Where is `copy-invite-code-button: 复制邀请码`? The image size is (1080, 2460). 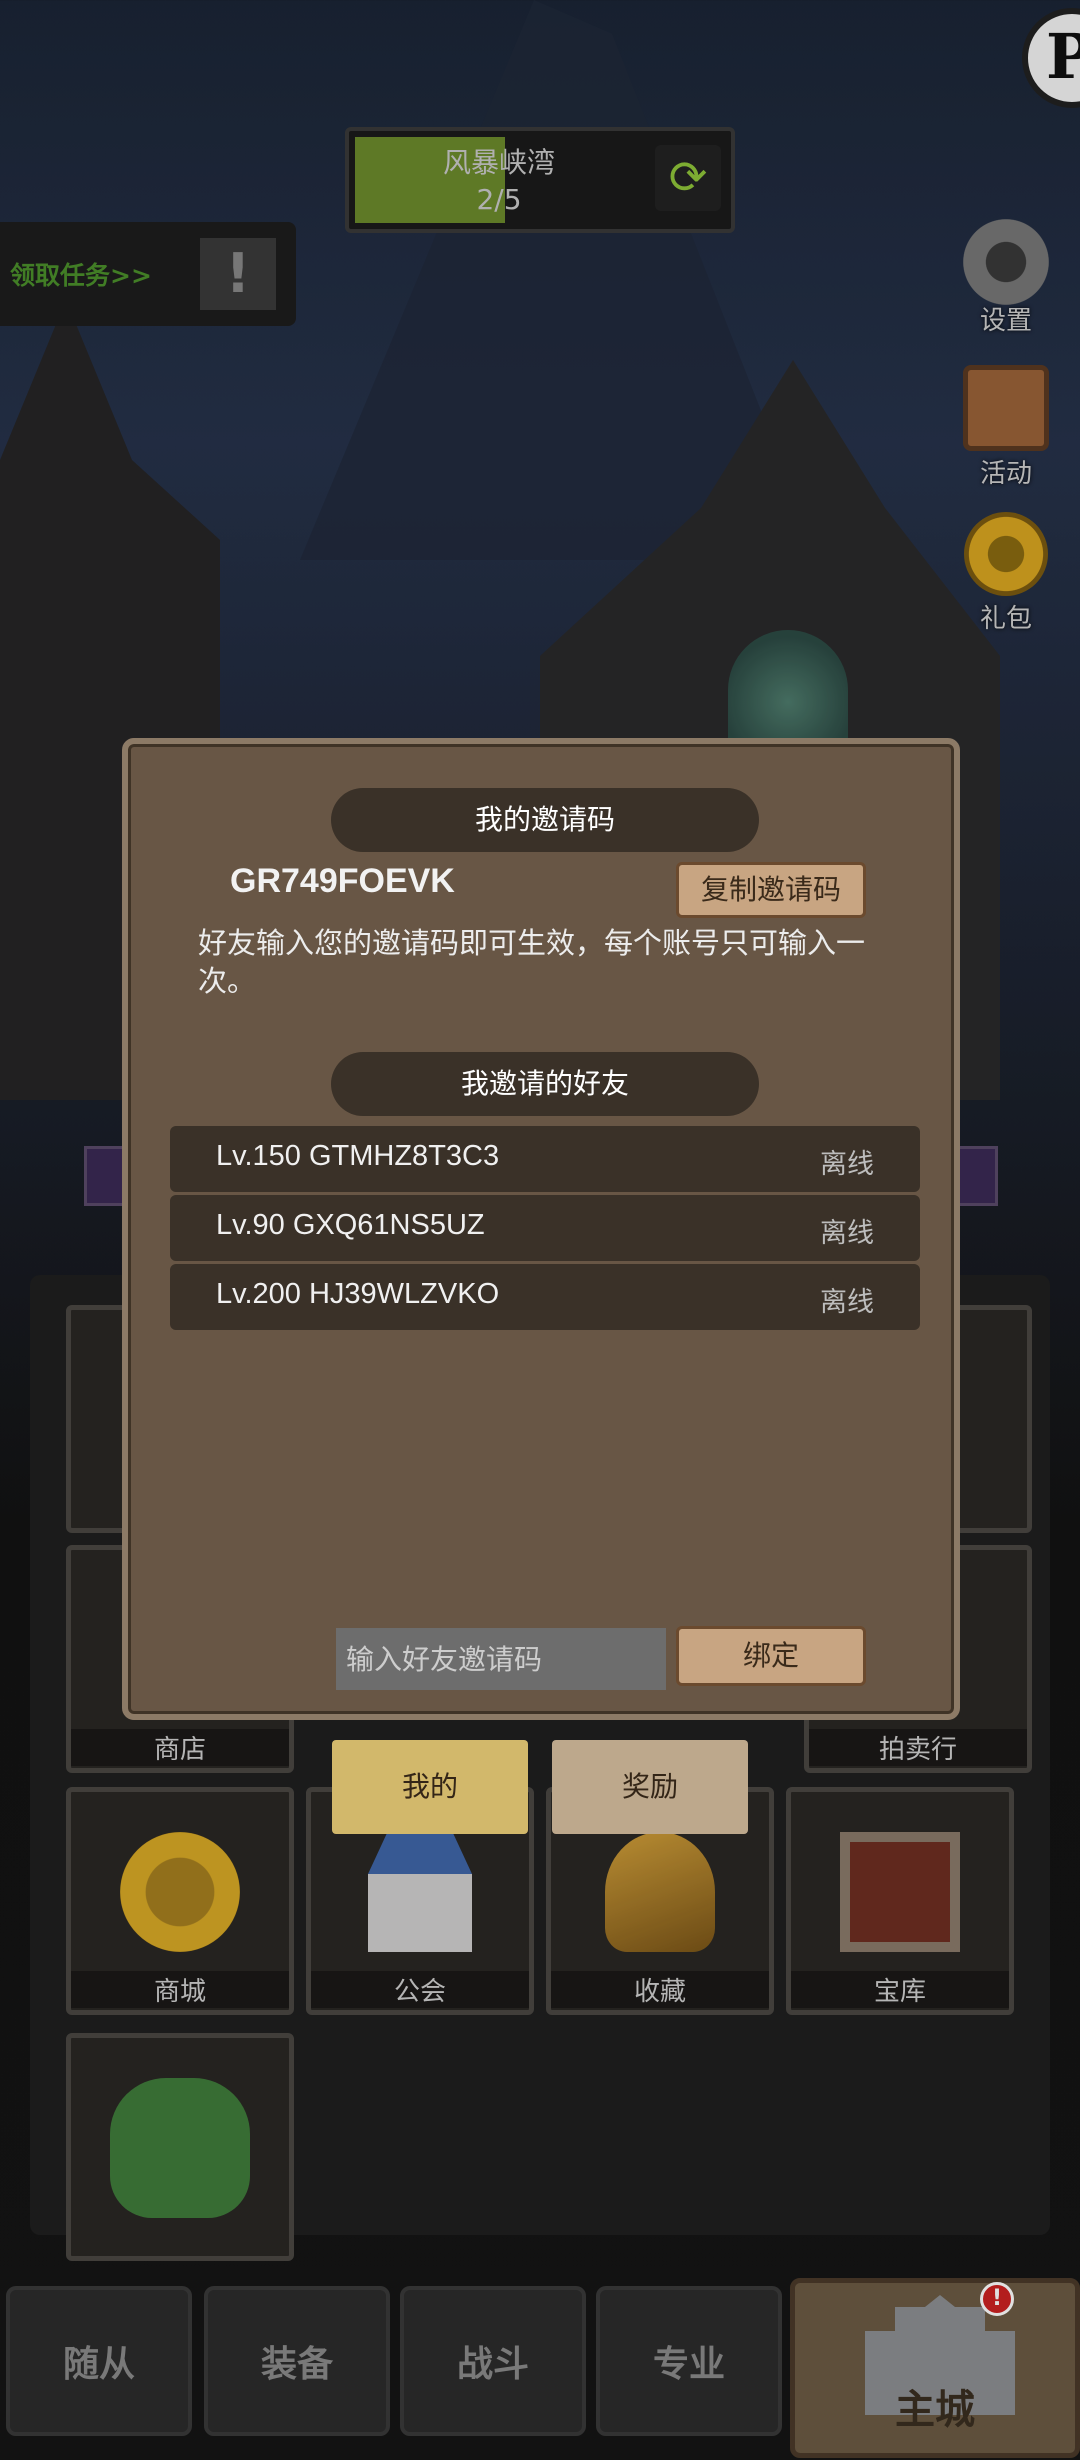
copy-invite-code-button: 复制邀请码 is located at coordinates (771, 890).